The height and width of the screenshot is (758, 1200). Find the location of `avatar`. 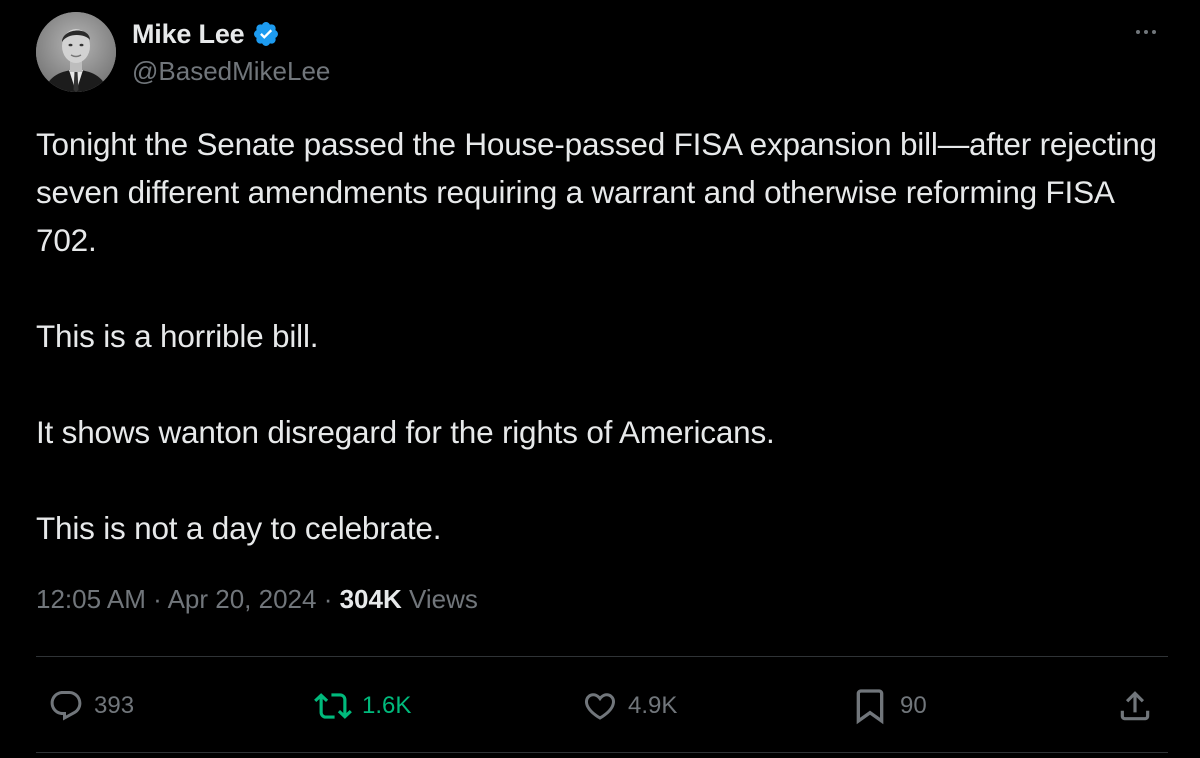

avatar is located at coordinates (76, 52).